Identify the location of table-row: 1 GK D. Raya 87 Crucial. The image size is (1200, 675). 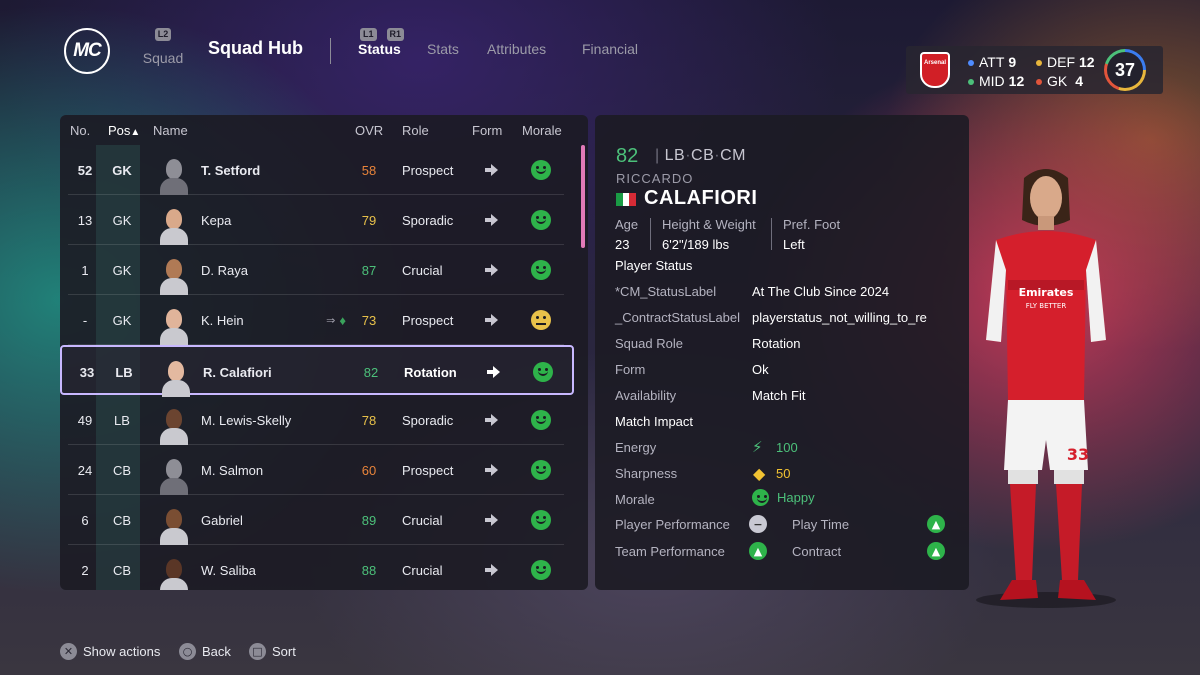
(316, 270).